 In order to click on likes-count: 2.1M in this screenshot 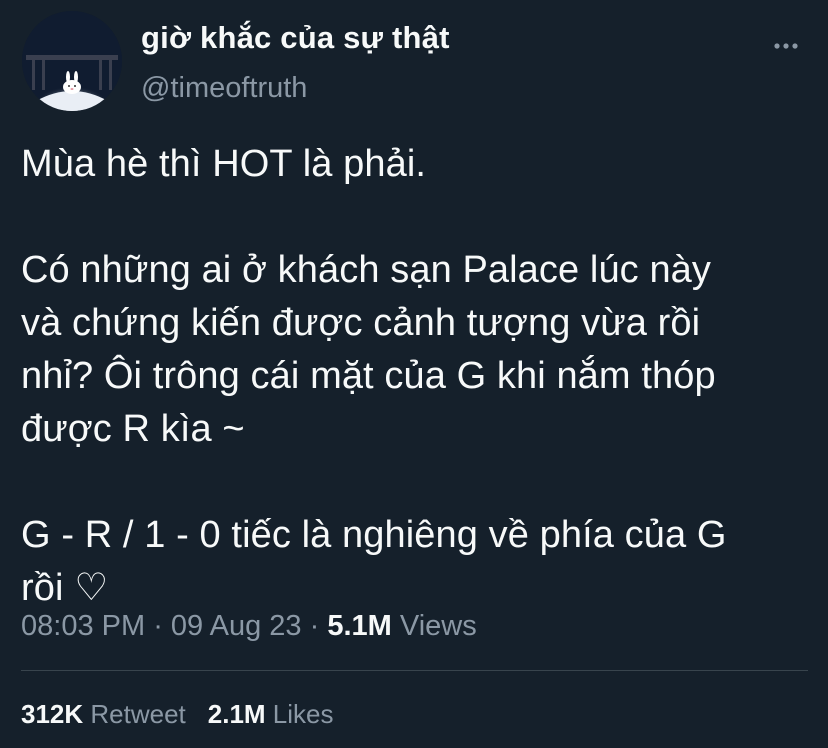, I will do `click(236, 714)`.